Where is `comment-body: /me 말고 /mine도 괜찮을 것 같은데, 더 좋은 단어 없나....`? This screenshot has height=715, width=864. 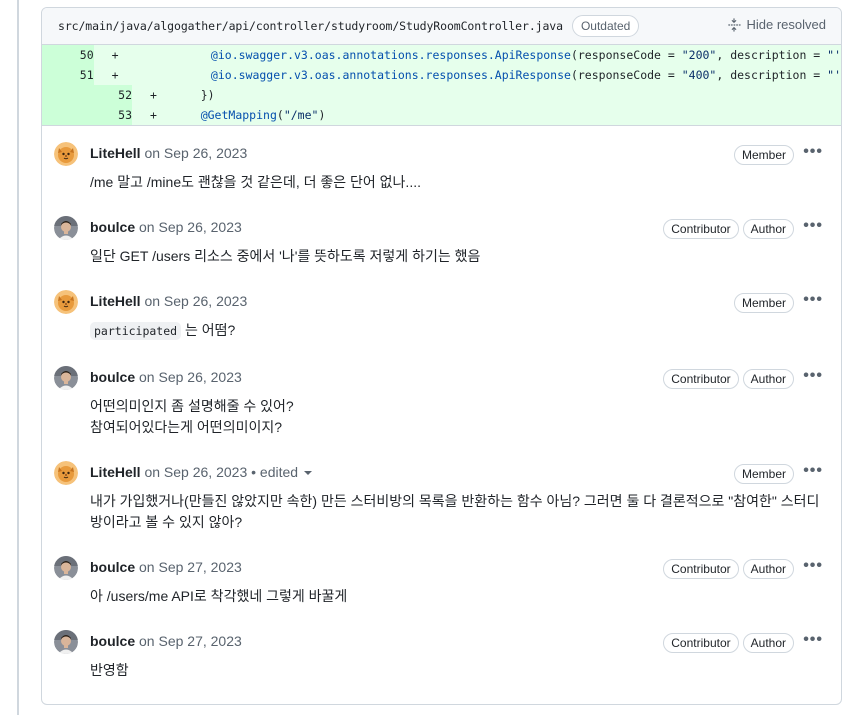 comment-body: /me 말고 /mine도 괜찮을 것 같은데, 더 좋은 단어 없나.... is located at coordinates (460, 182).